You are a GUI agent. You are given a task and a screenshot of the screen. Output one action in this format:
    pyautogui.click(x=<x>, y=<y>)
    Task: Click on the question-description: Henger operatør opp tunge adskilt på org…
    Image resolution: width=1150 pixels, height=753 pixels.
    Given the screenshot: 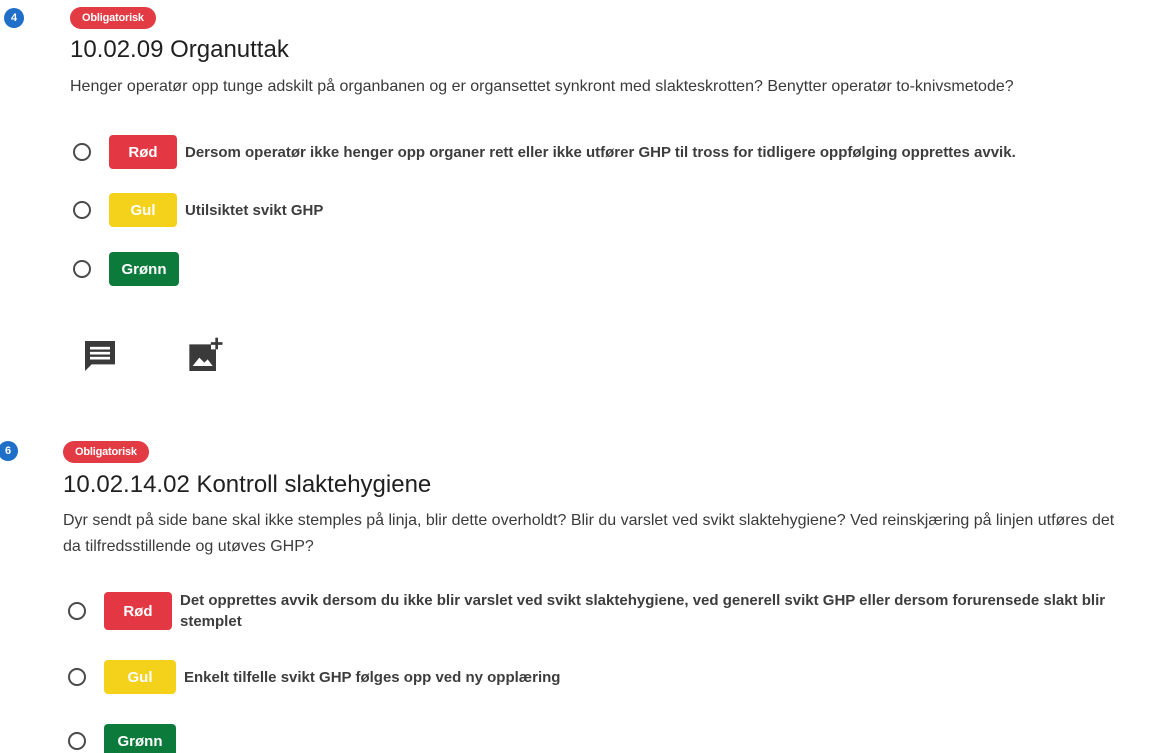 What is the action you would take?
    pyautogui.click(x=542, y=86)
    